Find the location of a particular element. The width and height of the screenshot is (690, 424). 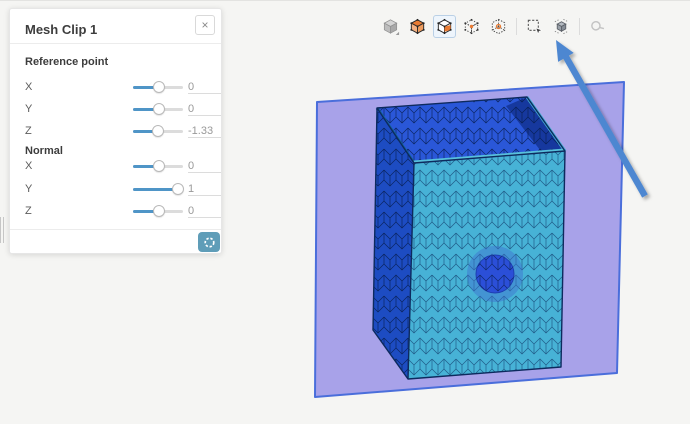

view-toolbar is located at coordinates (494, 26).